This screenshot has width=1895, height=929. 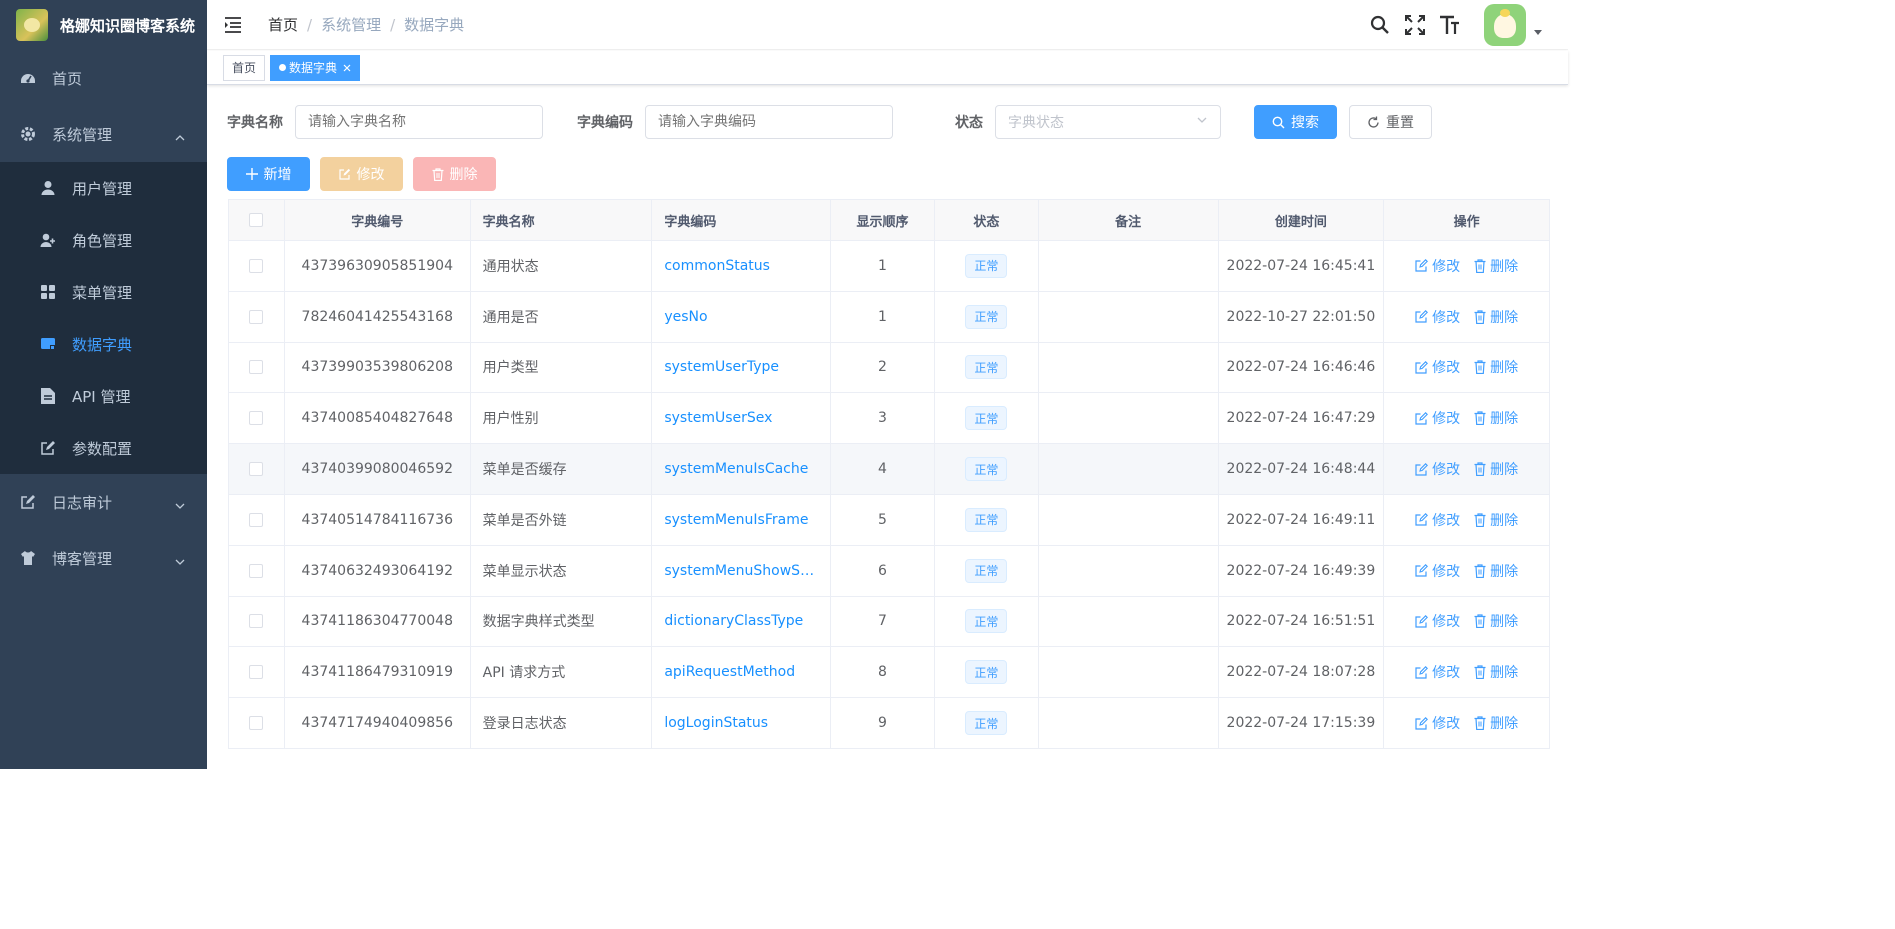 I want to click on fullscreen-icon, so click(x=1415, y=25).